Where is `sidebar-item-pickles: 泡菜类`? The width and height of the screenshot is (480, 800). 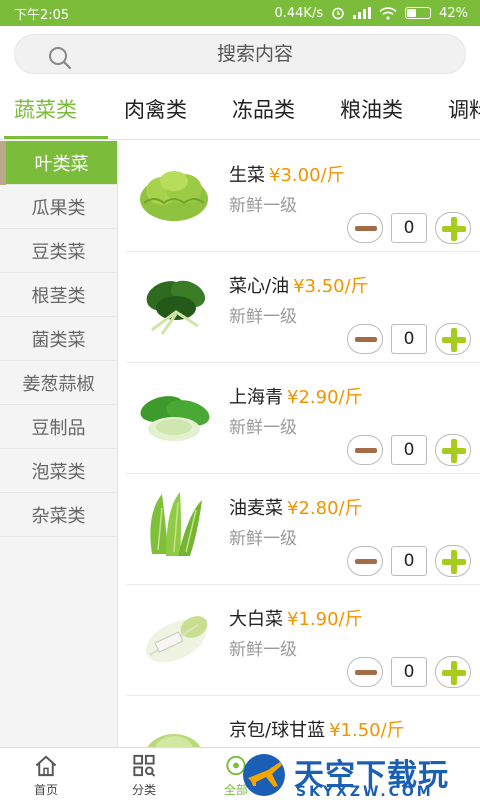
sidebar-item-pickles: 泡菜类 is located at coordinates (58, 471).